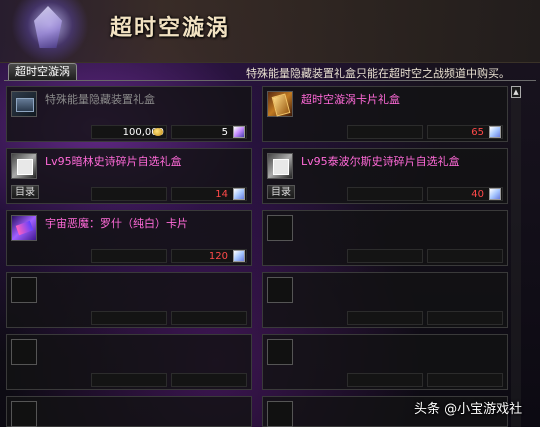  I want to click on scrollbar-track, so click(516, 256).